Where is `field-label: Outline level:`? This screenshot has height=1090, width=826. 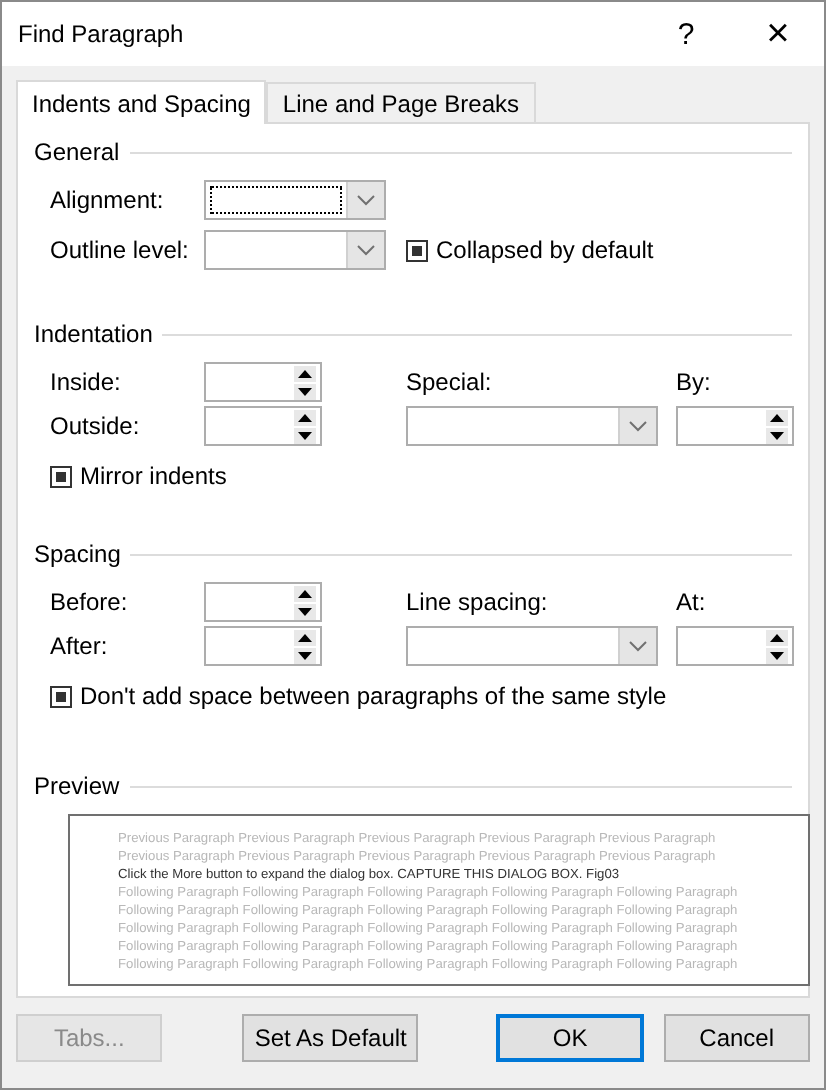
field-label: Outline level: is located at coordinates (120, 250).